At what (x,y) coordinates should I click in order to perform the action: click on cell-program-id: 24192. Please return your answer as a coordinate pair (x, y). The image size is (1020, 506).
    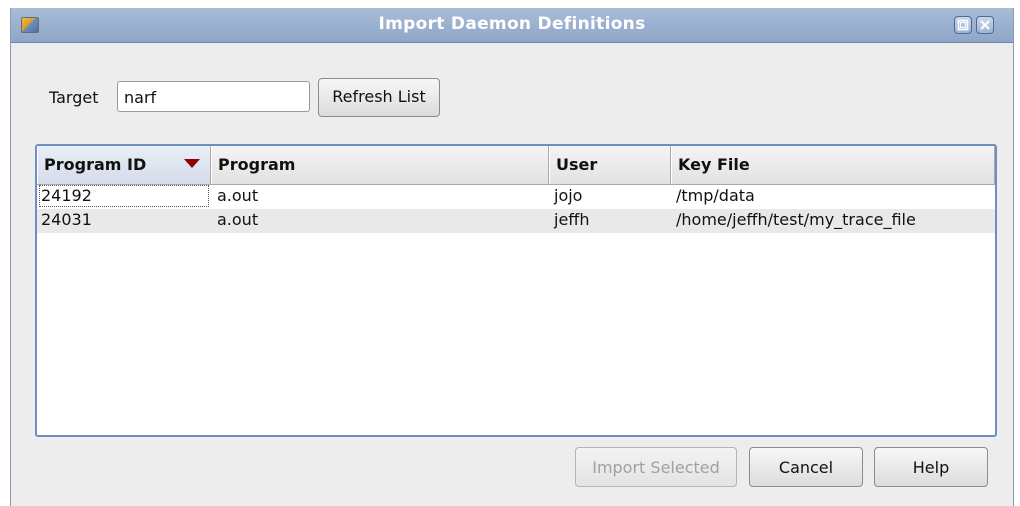
    Looking at the image, I should click on (66, 195).